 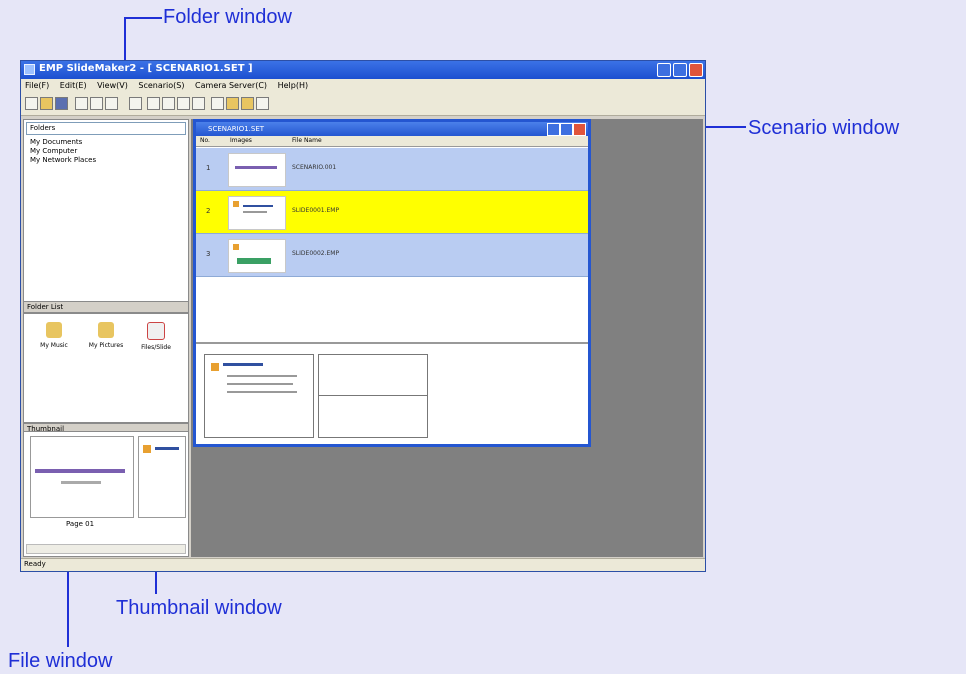 What do you see at coordinates (664, 70) in the screenshot?
I see `minimize-button` at bounding box center [664, 70].